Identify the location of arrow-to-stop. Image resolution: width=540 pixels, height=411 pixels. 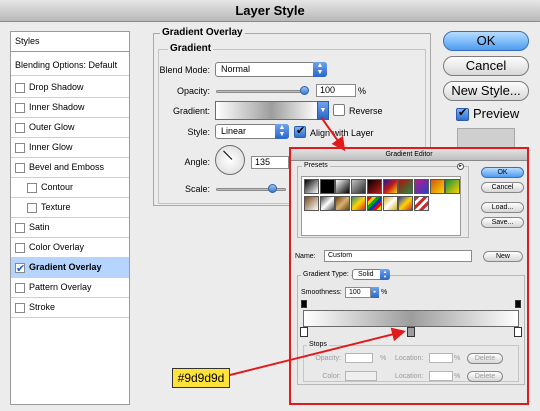
(317, 351).